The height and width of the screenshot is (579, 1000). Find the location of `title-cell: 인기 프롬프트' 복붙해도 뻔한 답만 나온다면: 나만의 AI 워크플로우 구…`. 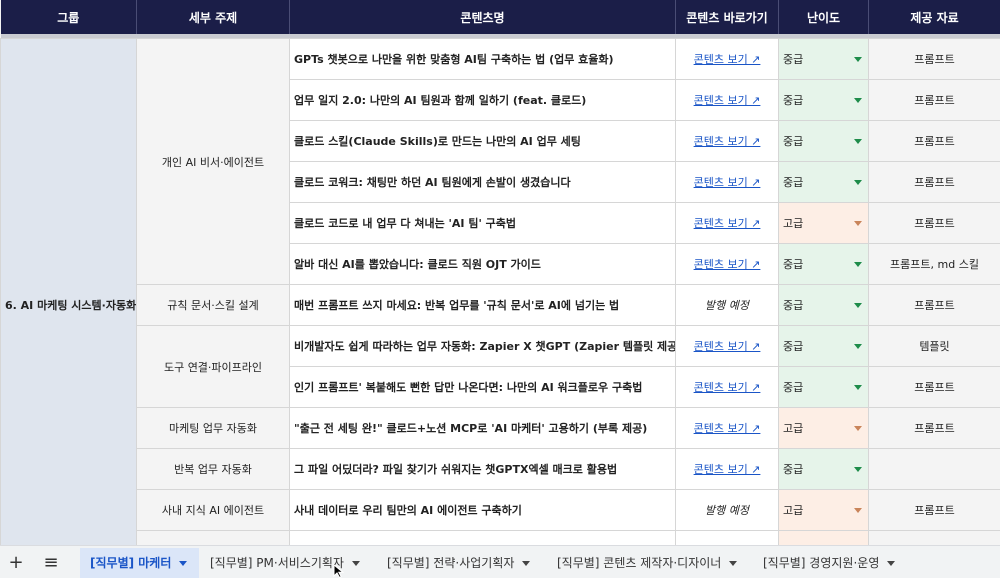

title-cell: 인기 프롬프트' 복붙해도 뻔한 답만 나온다면: 나만의 AI 워크플로우 구… is located at coordinates (483, 387).